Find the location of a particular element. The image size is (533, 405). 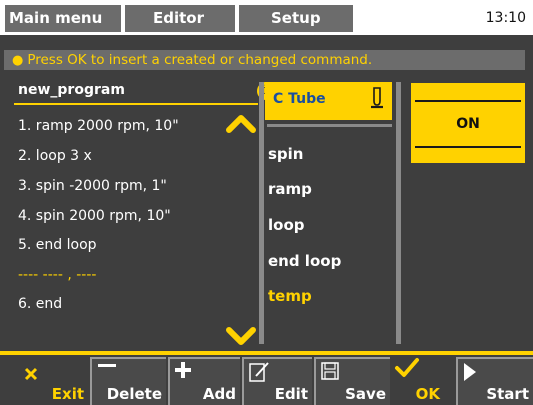

exit-label: Exit is located at coordinates (67, 394).